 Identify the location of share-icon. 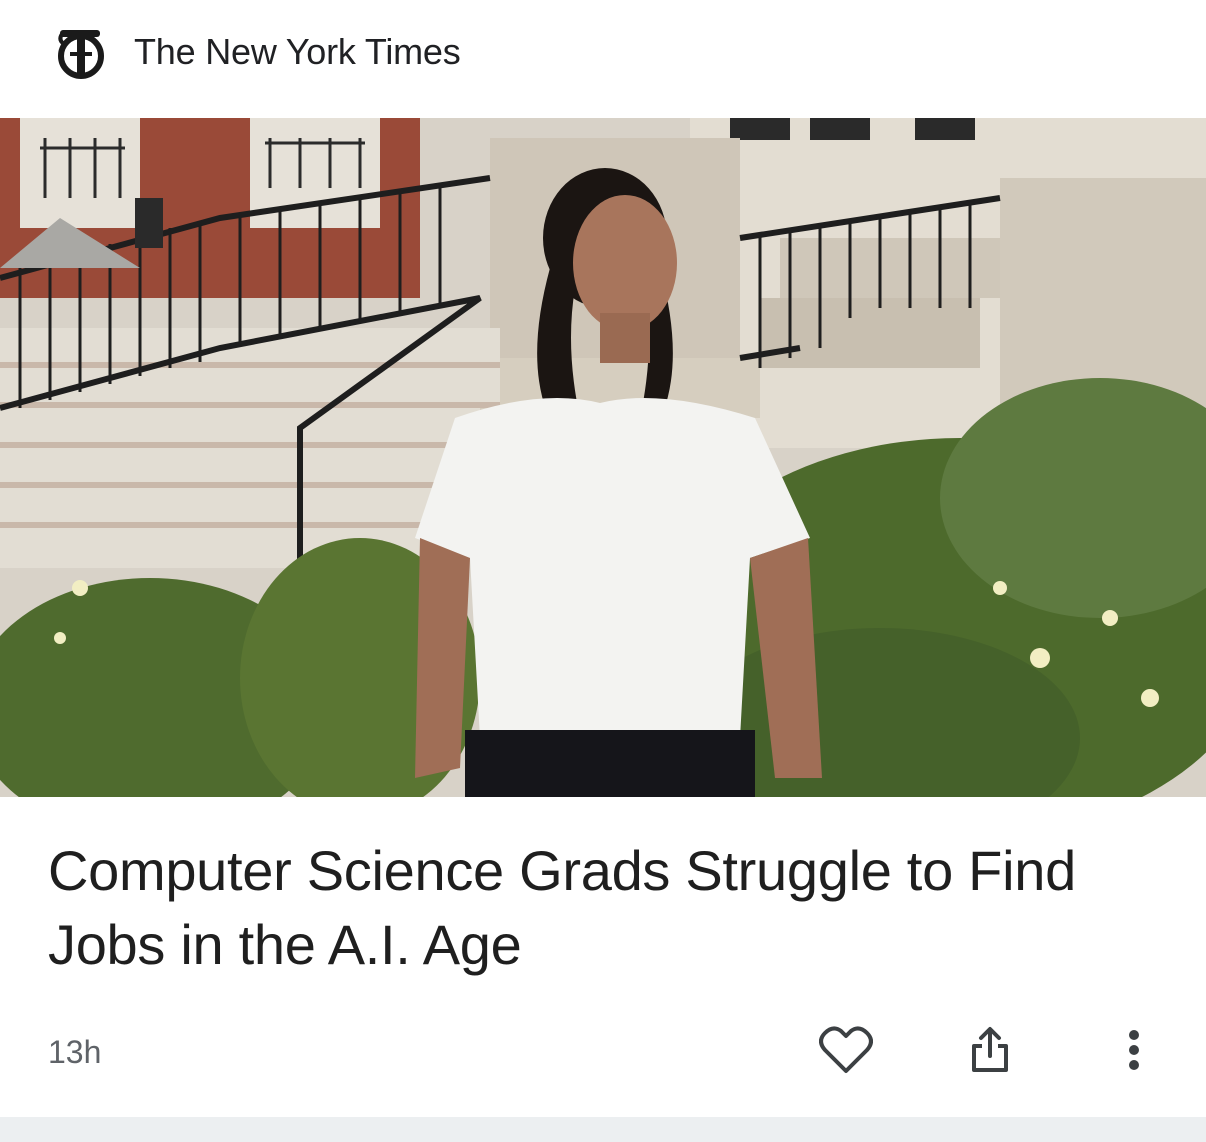
(990, 1052).